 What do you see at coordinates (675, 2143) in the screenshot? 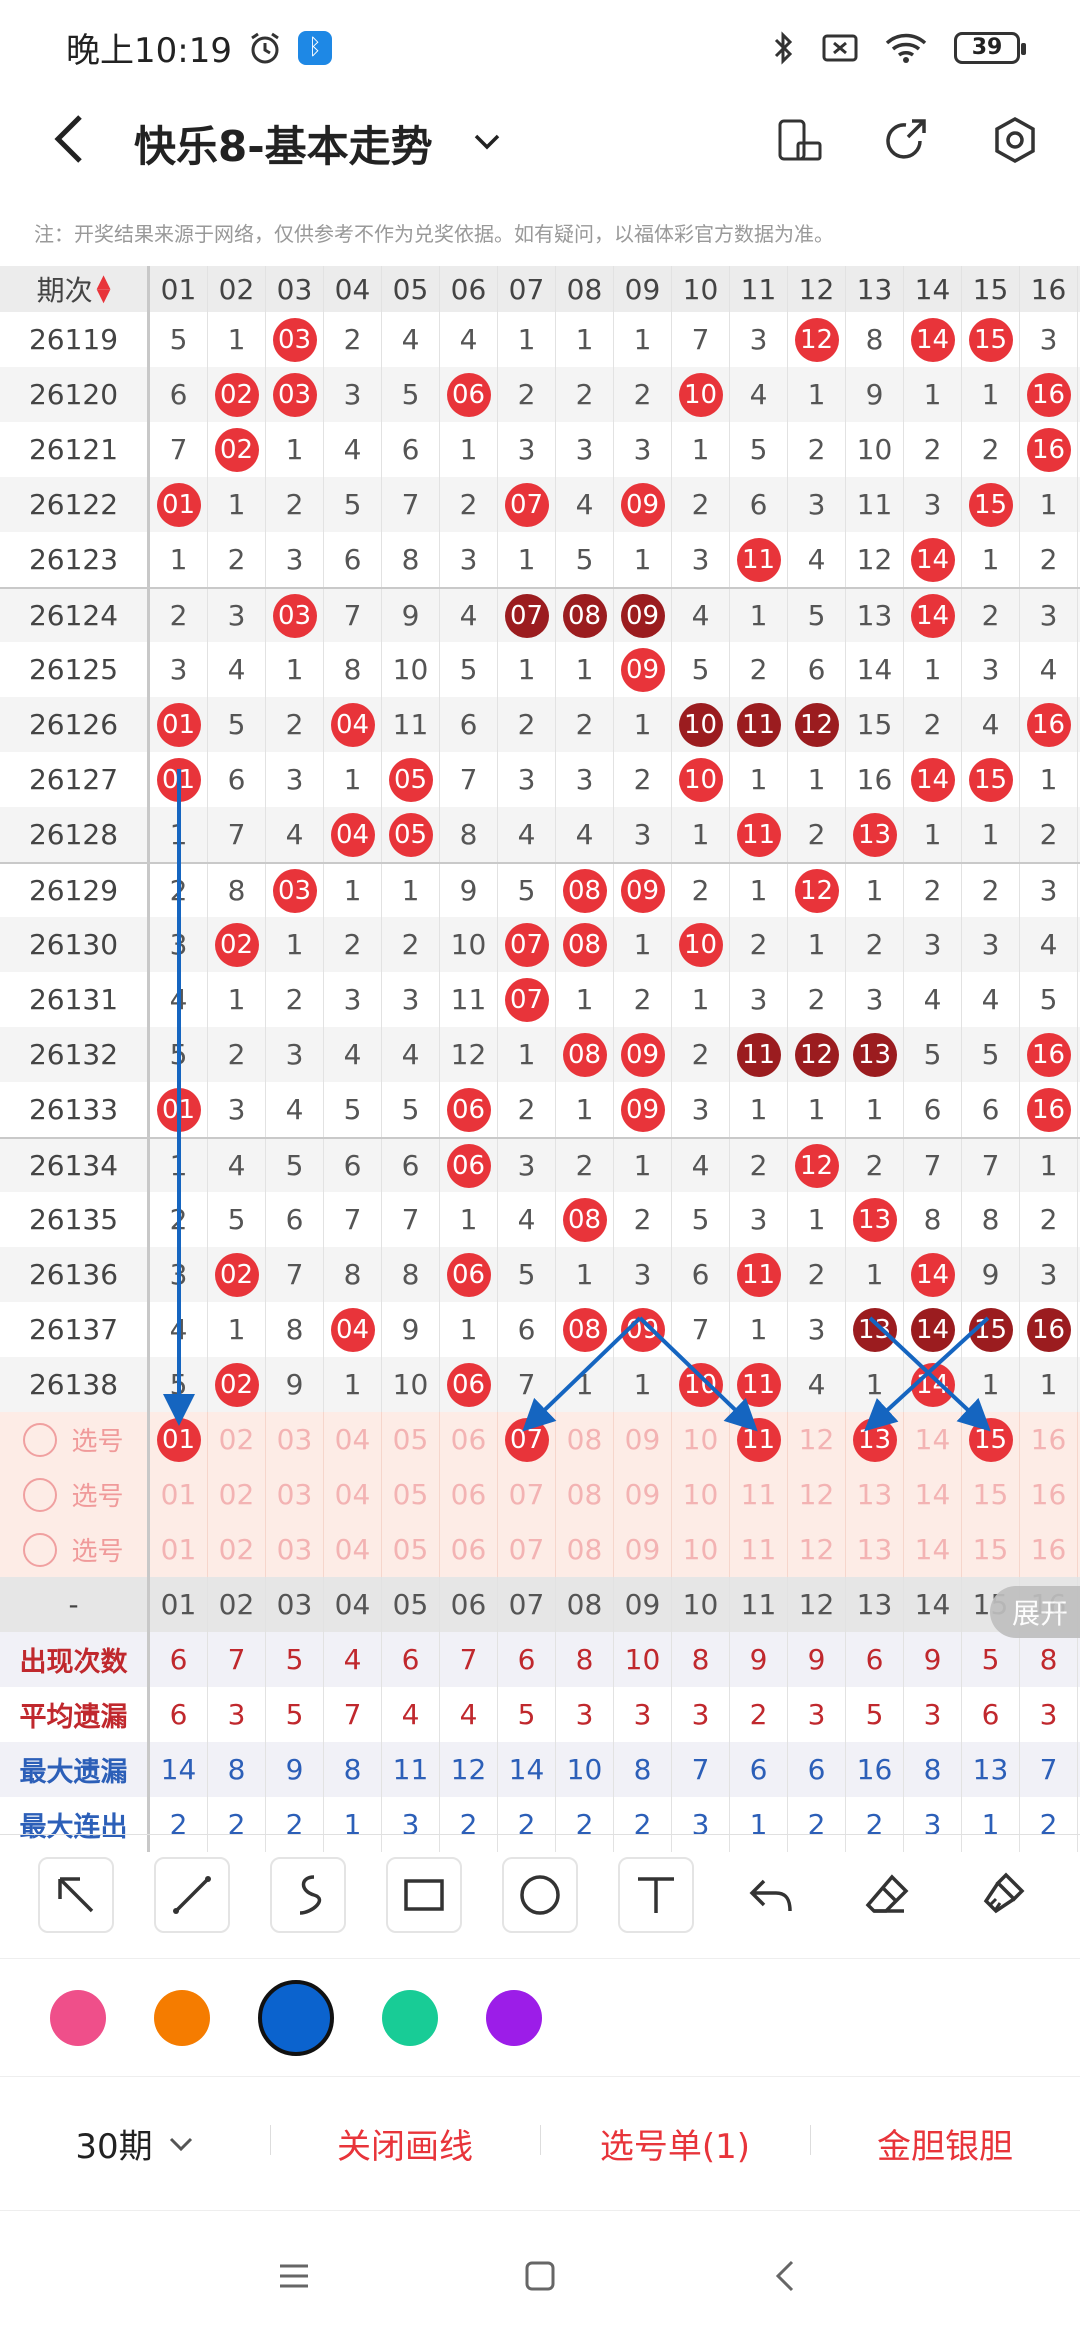
I see `pick-list-button: 选号单(1)` at bounding box center [675, 2143].